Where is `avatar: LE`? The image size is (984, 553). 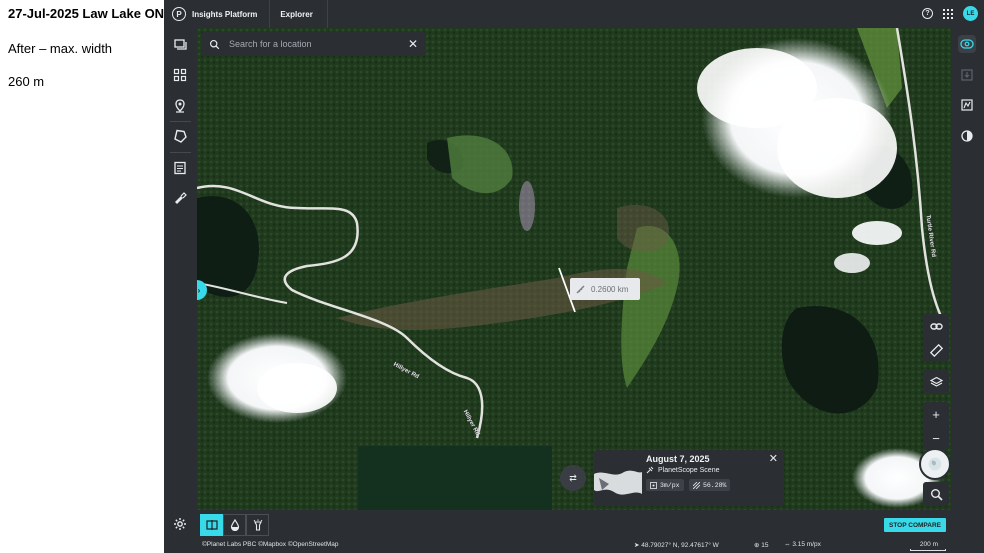
avatar: LE is located at coordinates (970, 13).